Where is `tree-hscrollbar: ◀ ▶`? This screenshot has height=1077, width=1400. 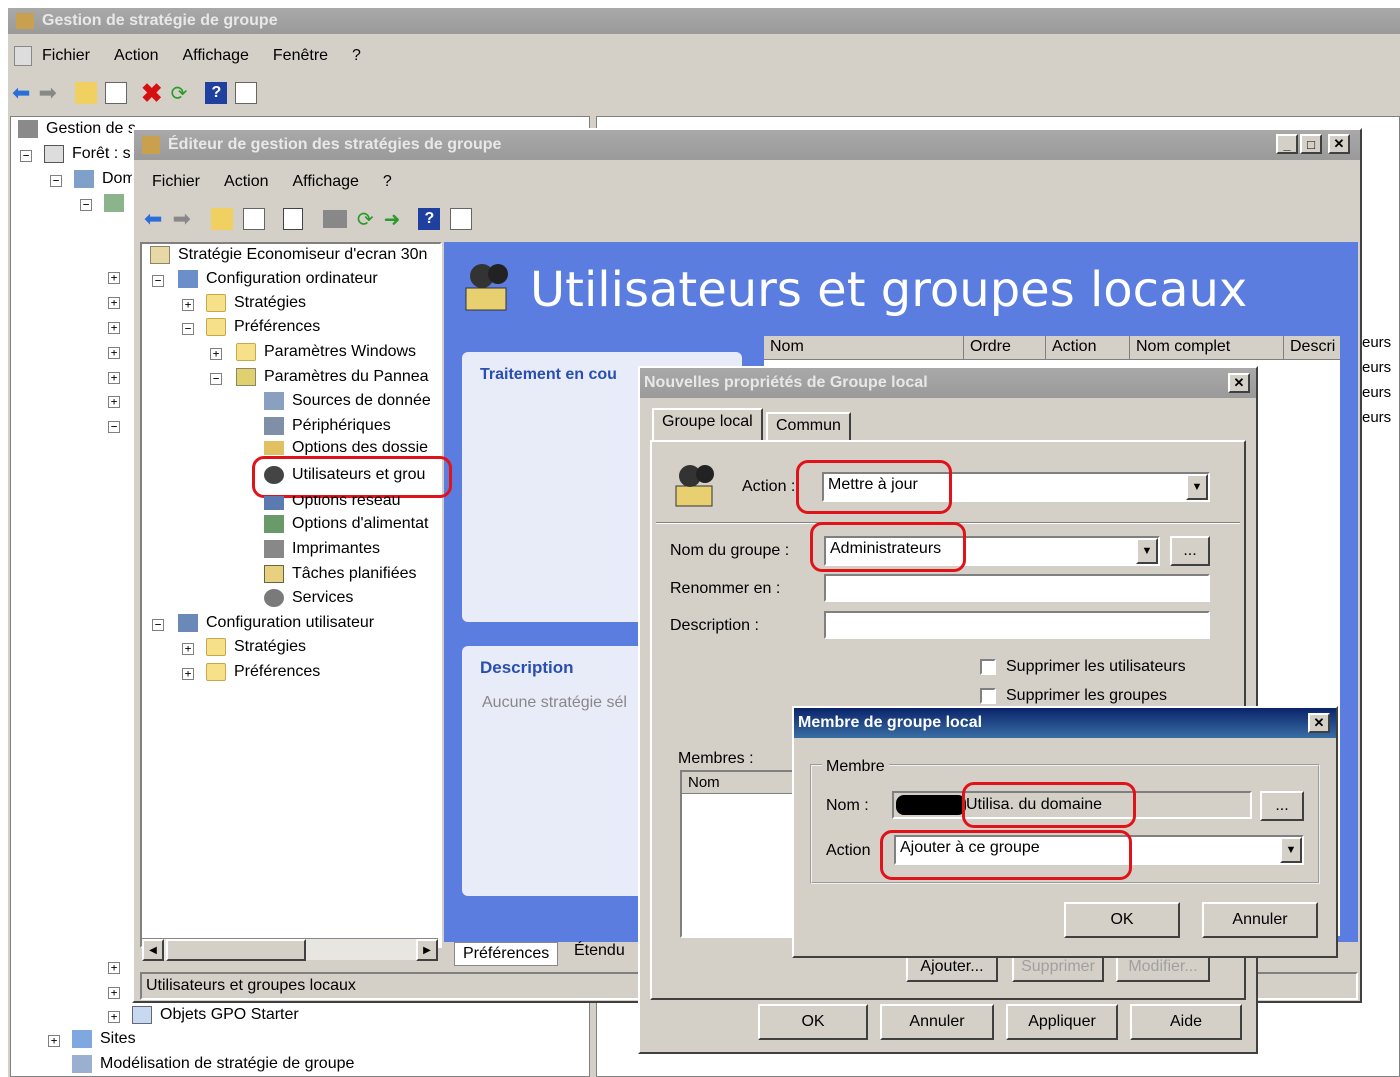 tree-hscrollbar: ◀ ▶ is located at coordinates (290, 949).